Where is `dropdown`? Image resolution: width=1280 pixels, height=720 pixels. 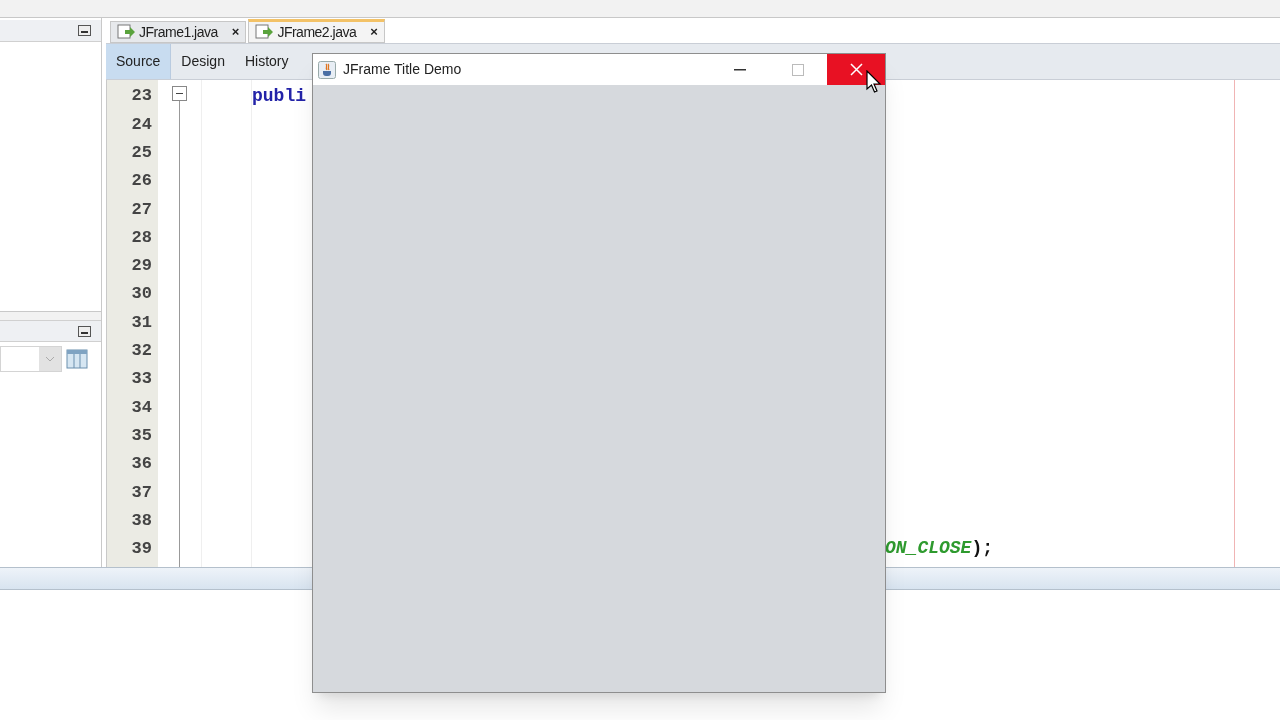 dropdown is located at coordinates (31, 359).